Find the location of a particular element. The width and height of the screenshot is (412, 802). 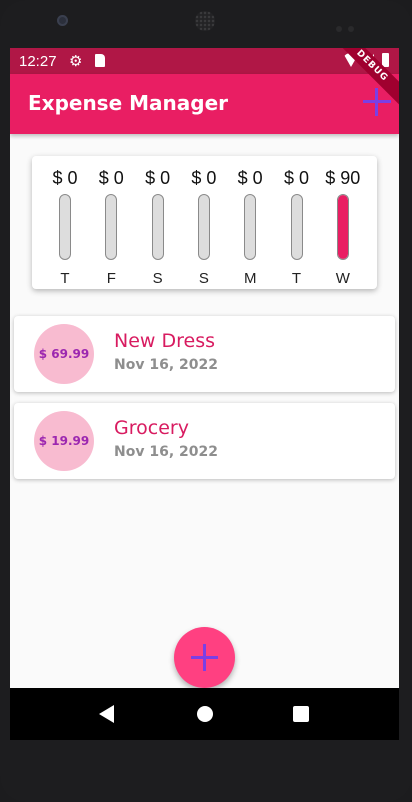

sensor-dots is located at coordinates (348, 24).